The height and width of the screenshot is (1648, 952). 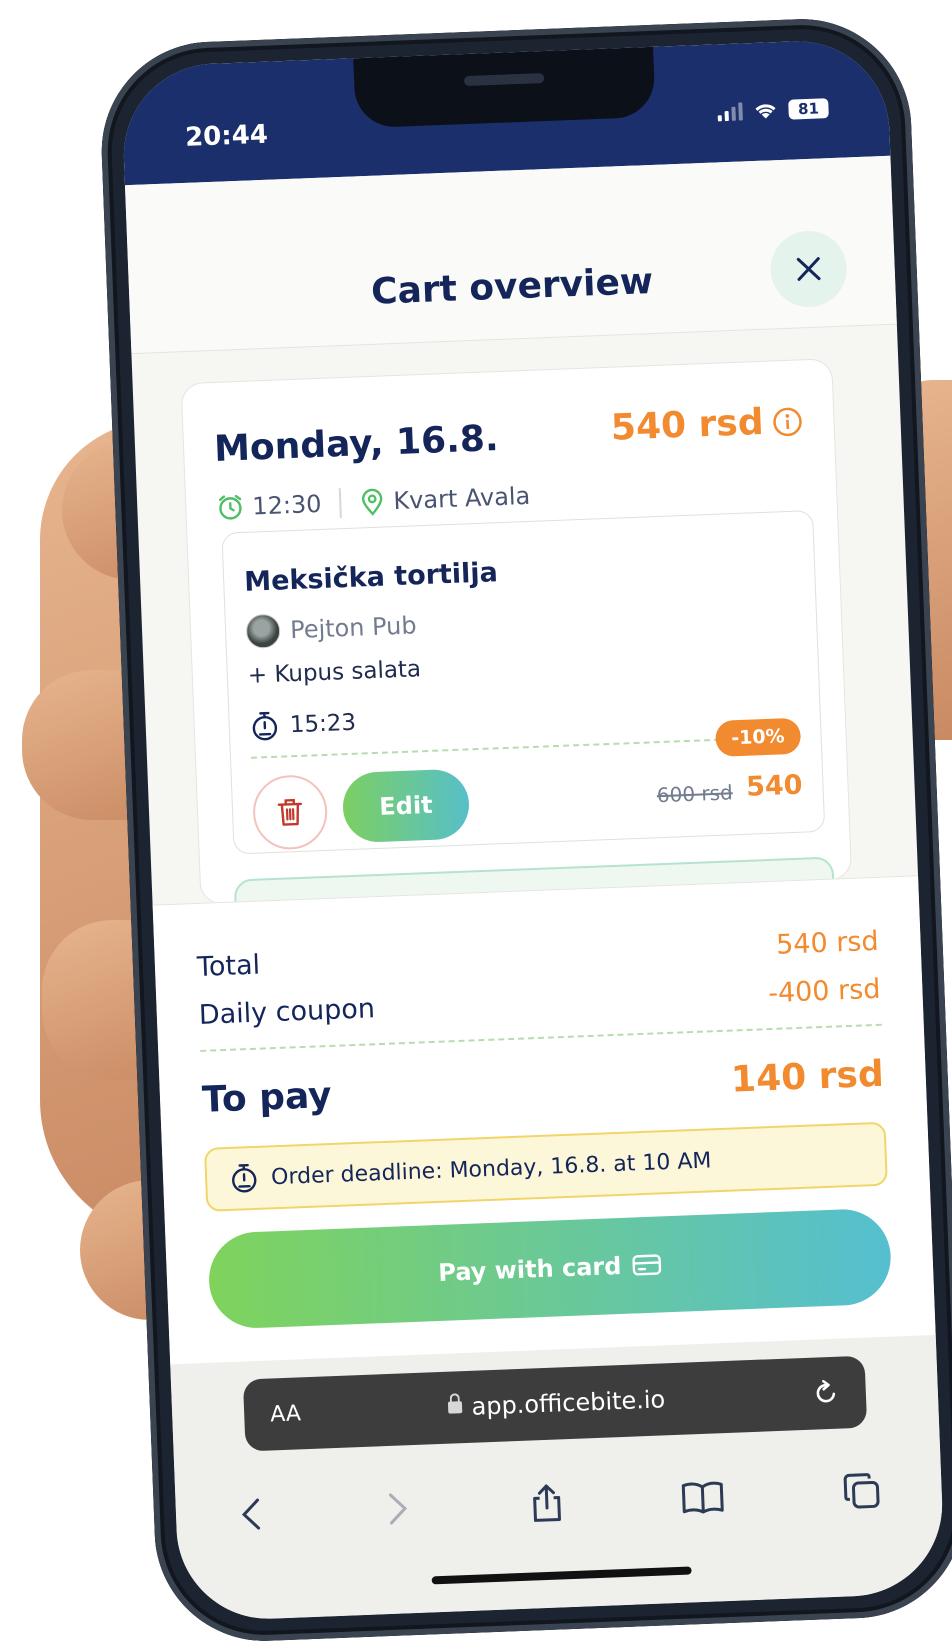 What do you see at coordinates (228, 966) in the screenshot?
I see `total-label: Total` at bounding box center [228, 966].